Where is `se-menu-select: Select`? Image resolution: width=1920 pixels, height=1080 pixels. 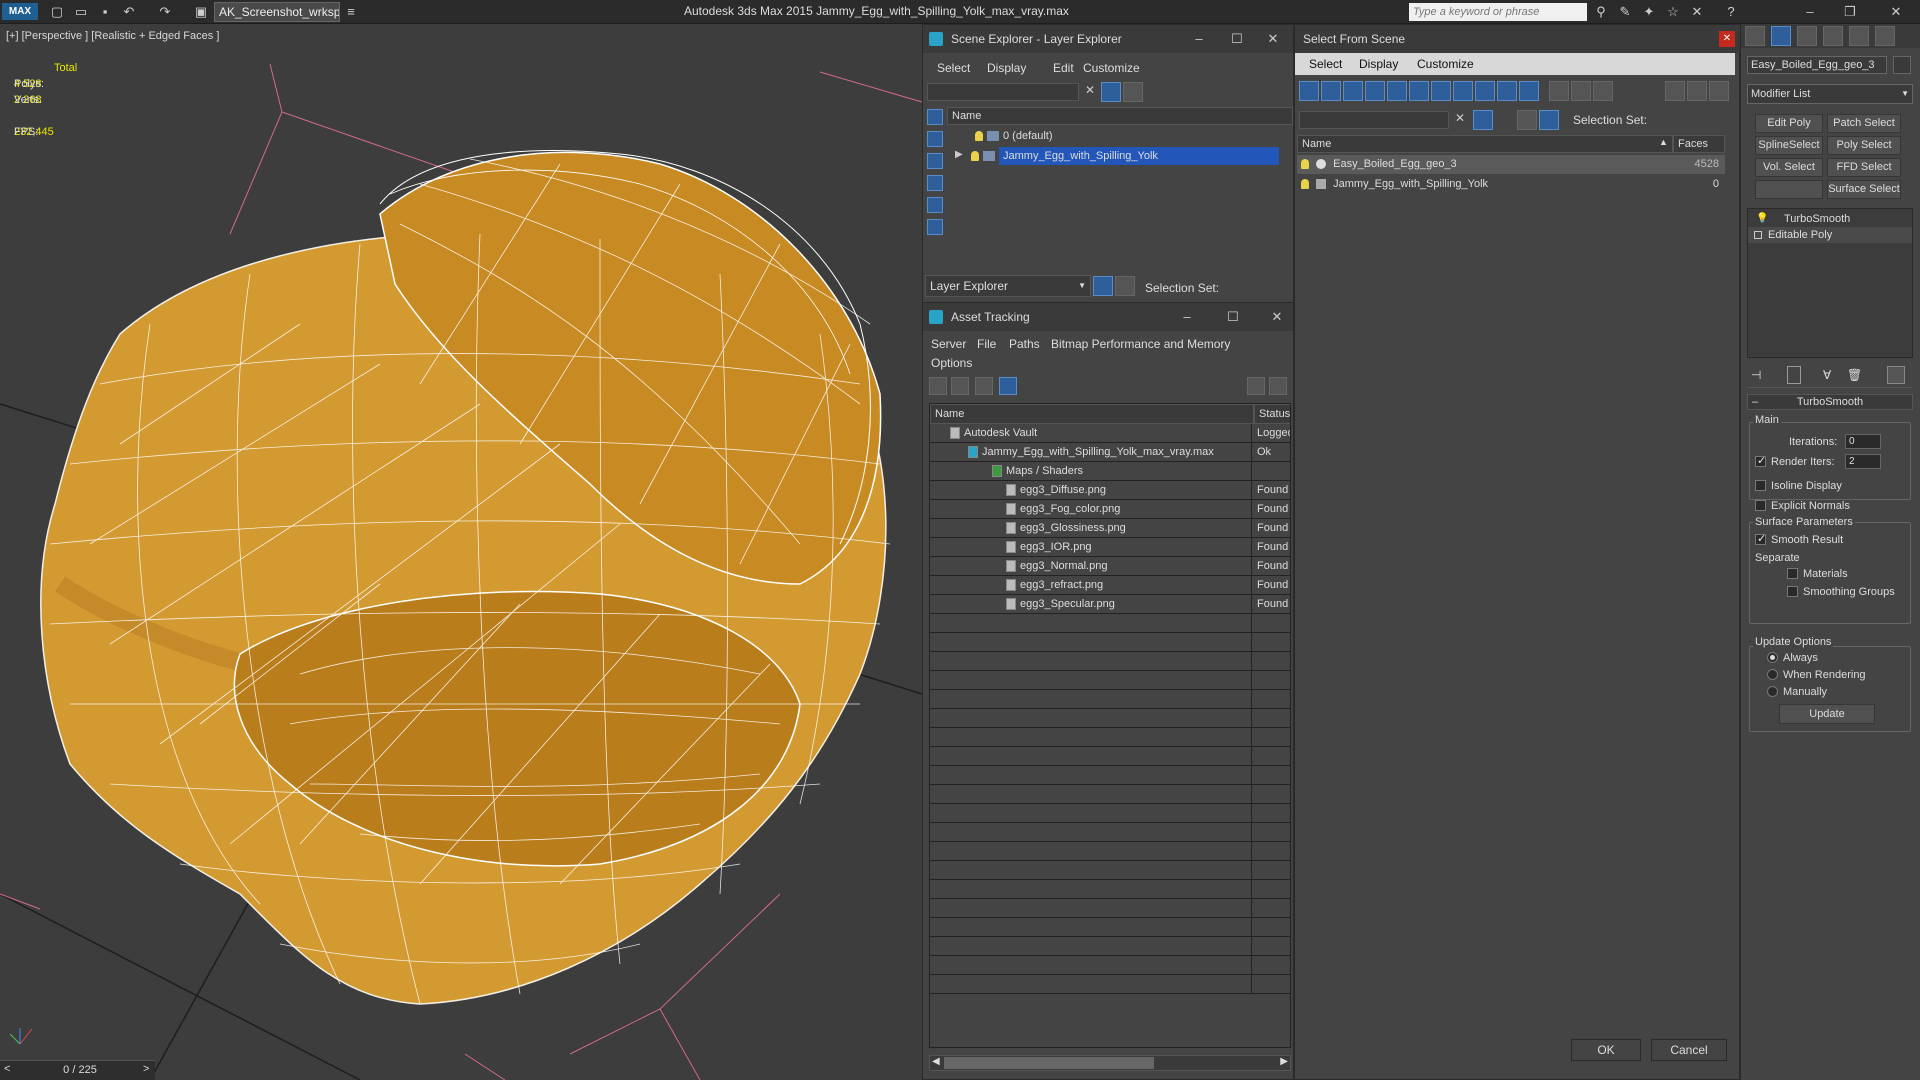
se-menu-select: Select is located at coordinates (953, 68).